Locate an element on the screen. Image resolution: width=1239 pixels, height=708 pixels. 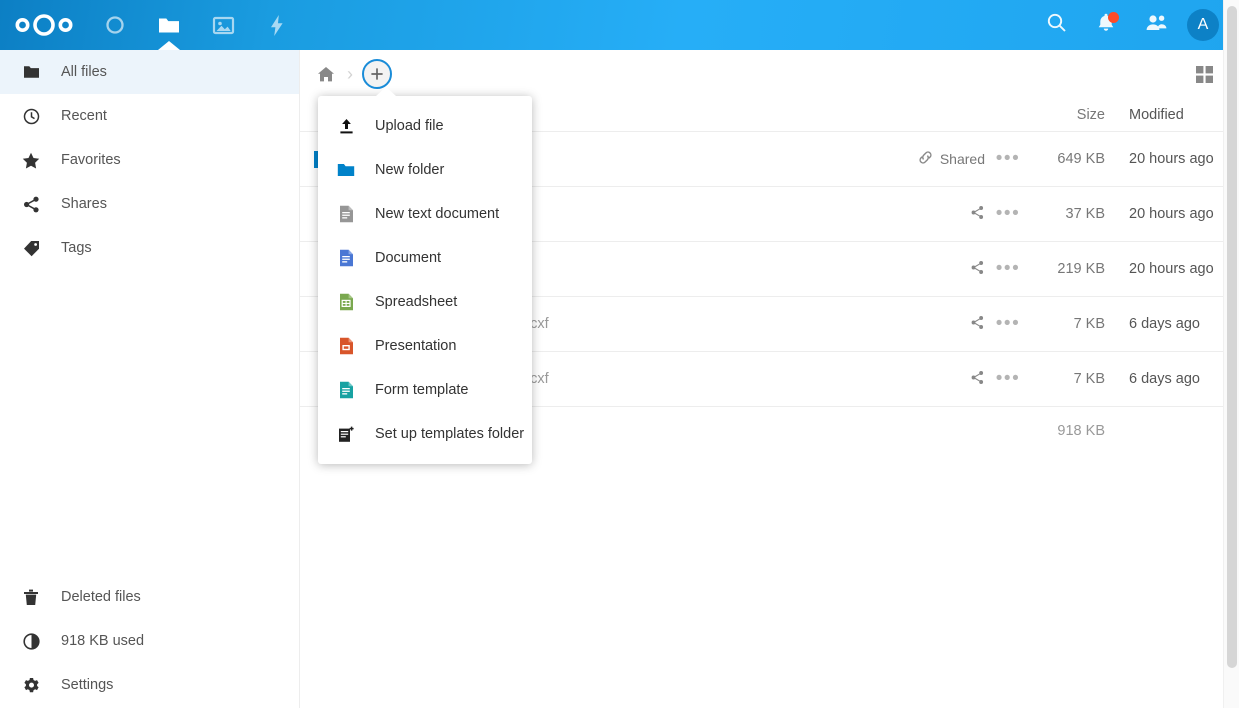
form-template-icon is located at coordinates (346, 390).